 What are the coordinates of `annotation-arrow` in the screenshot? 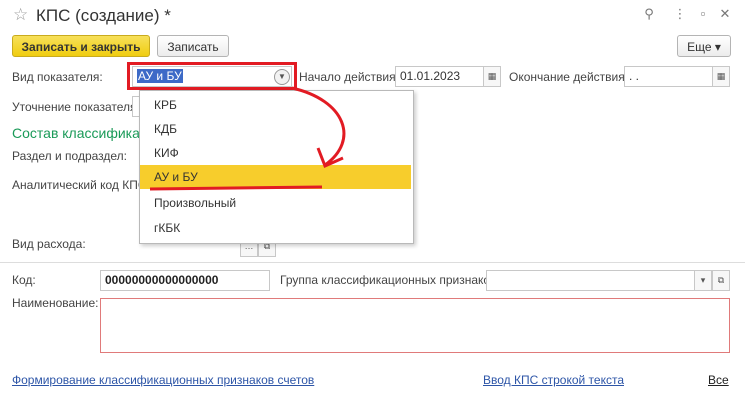 It's located at (247, 138).